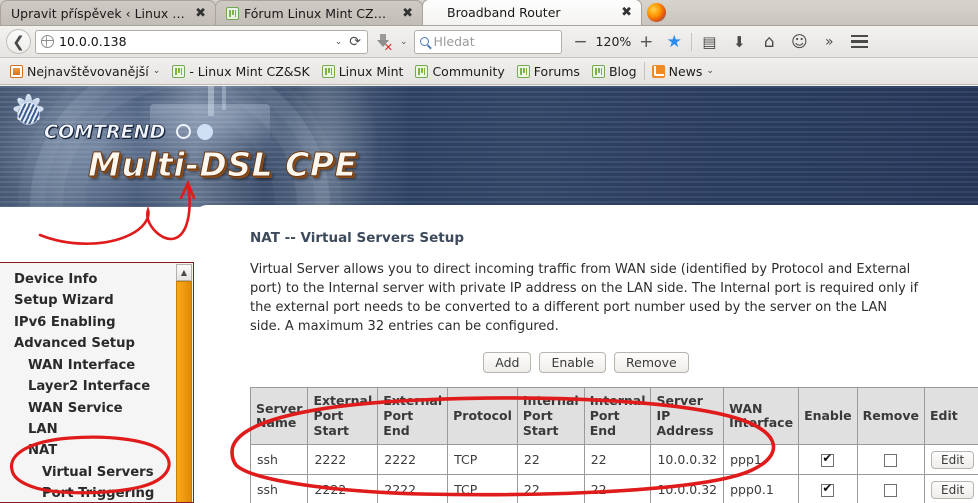 This screenshot has height=503, width=978. I want to click on sidebar-item-virtual-servers: Virtual Servers, so click(88, 472).